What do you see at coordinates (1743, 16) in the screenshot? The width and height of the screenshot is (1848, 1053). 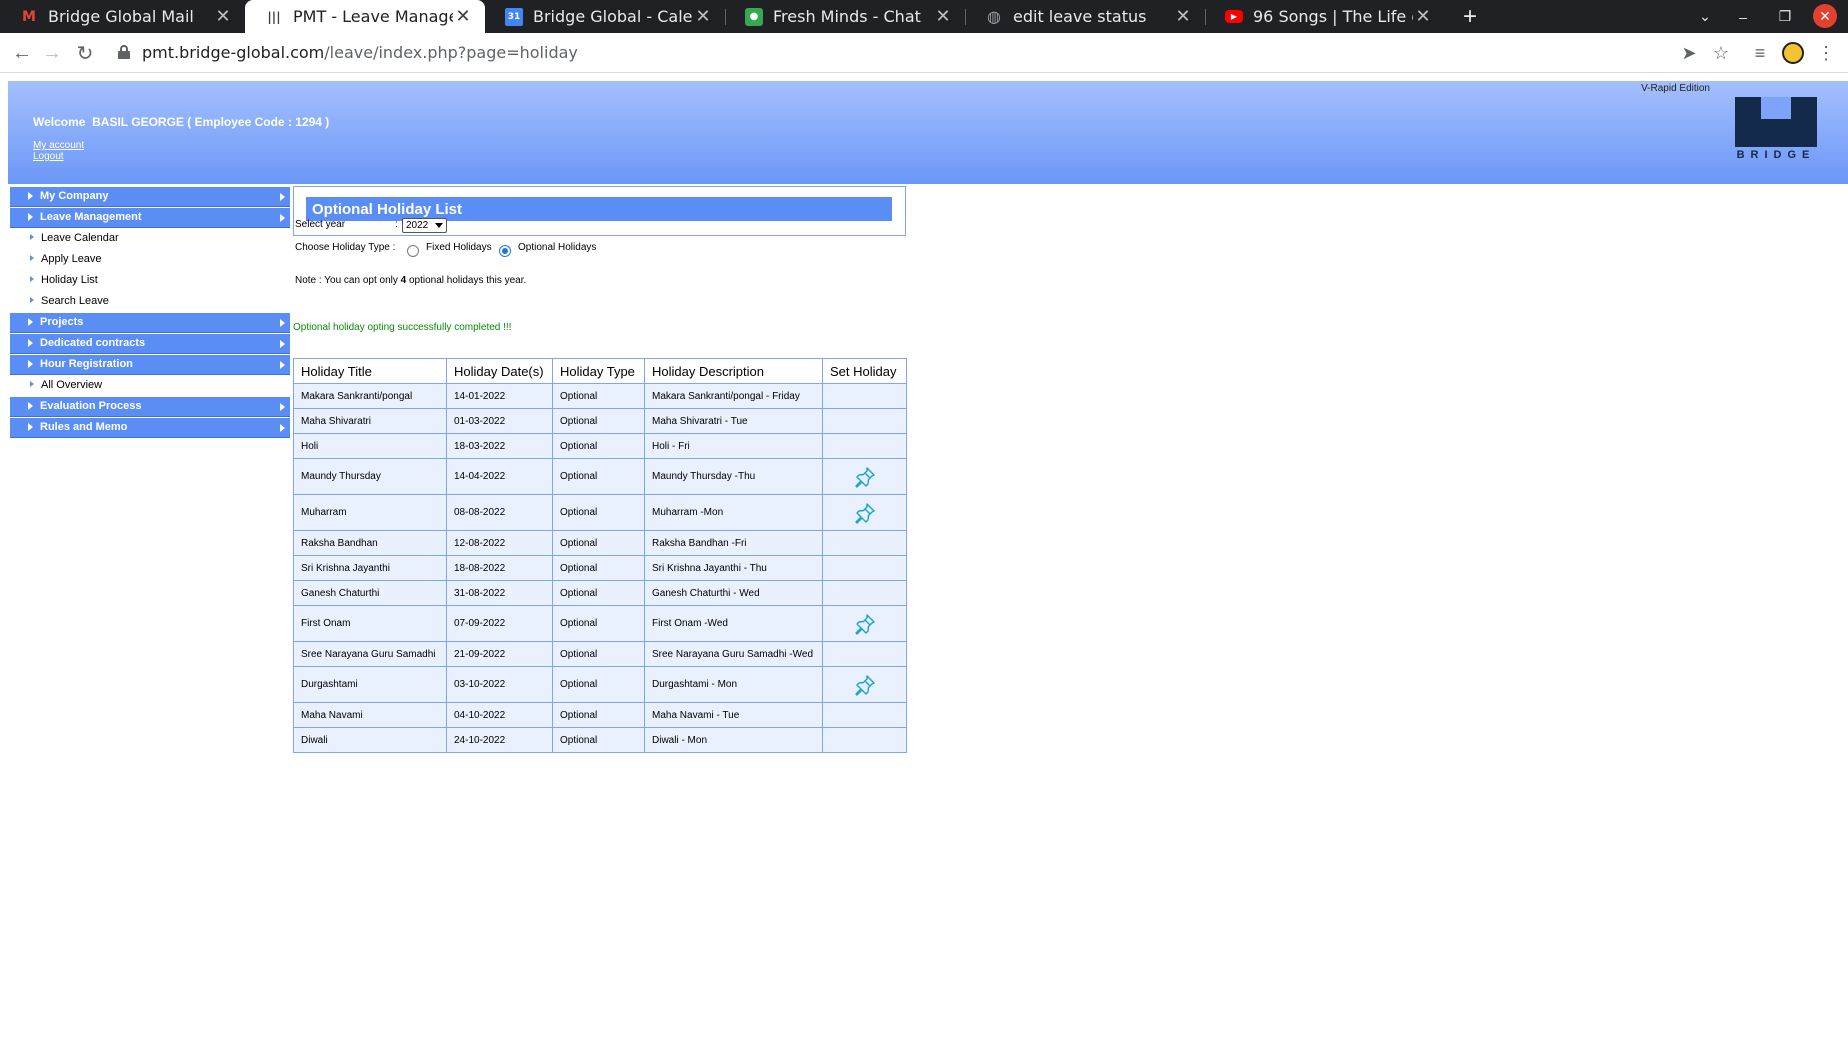 I see `minimize-icon: –` at bounding box center [1743, 16].